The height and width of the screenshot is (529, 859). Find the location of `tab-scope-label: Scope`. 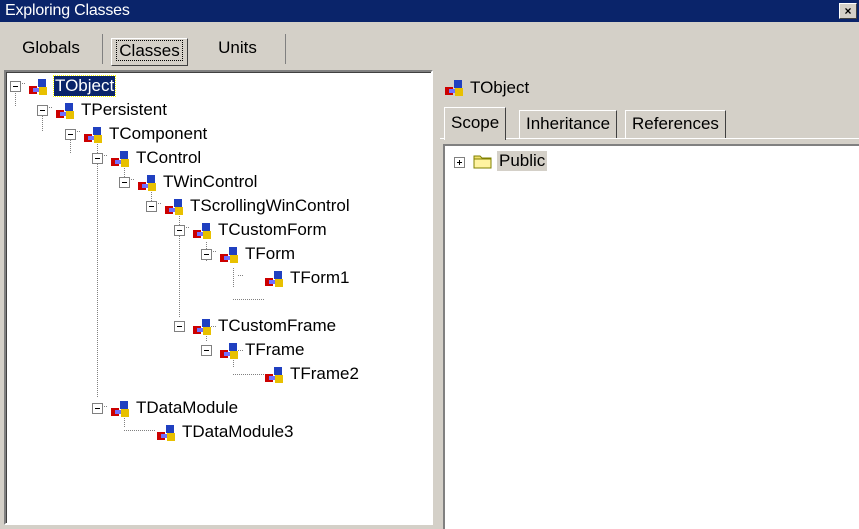

tab-scope-label: Scope is located at coordinates (475, 122).